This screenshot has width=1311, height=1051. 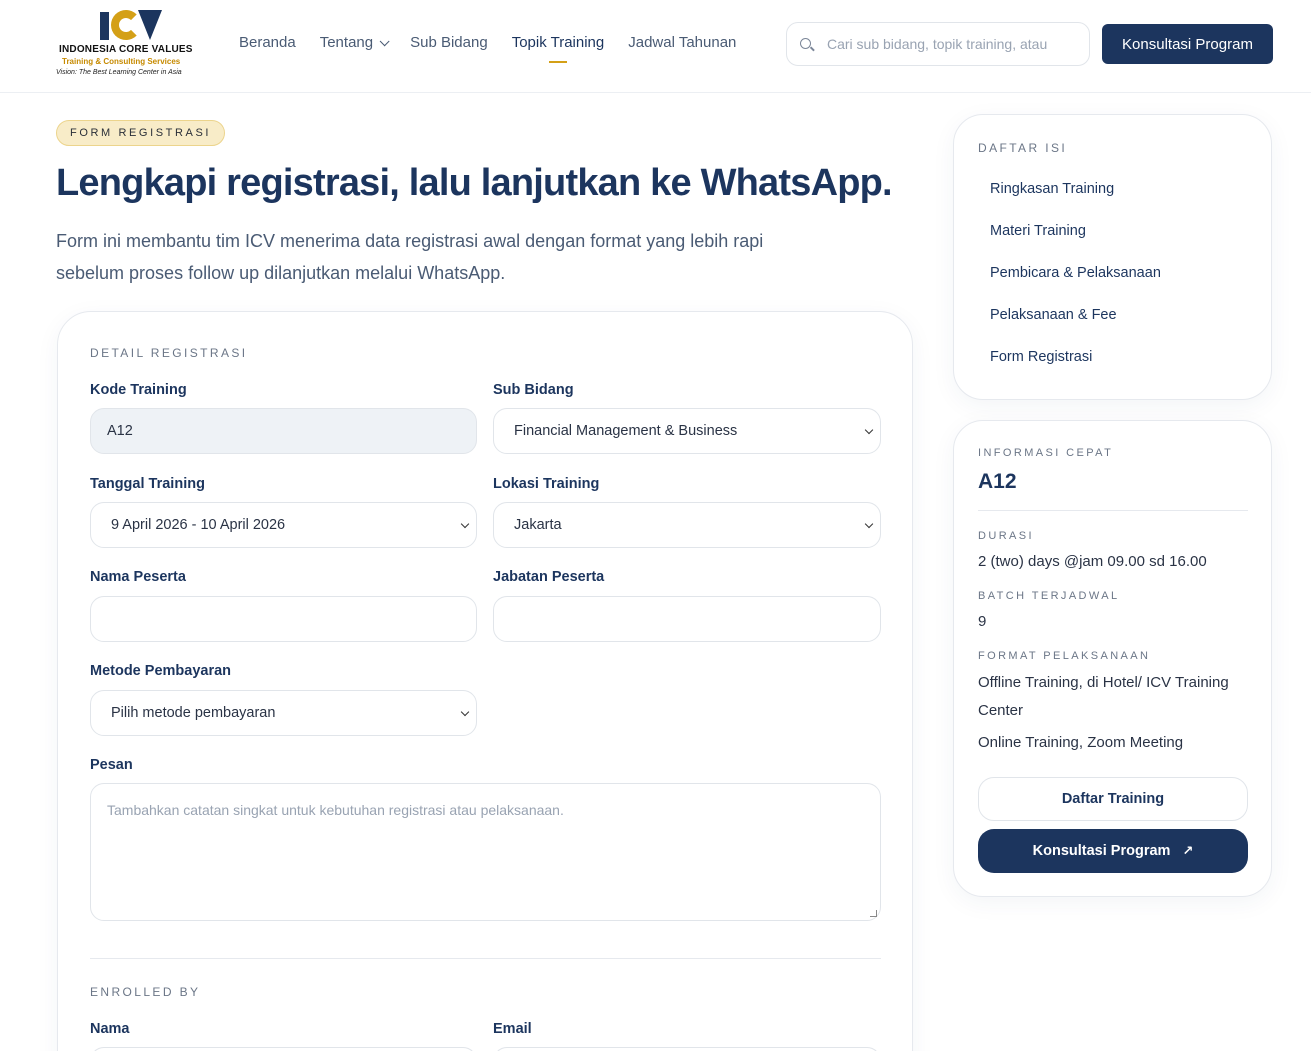 I want to click on logo-tagline: Training & Consulting Services, so click(x=121, y=61).